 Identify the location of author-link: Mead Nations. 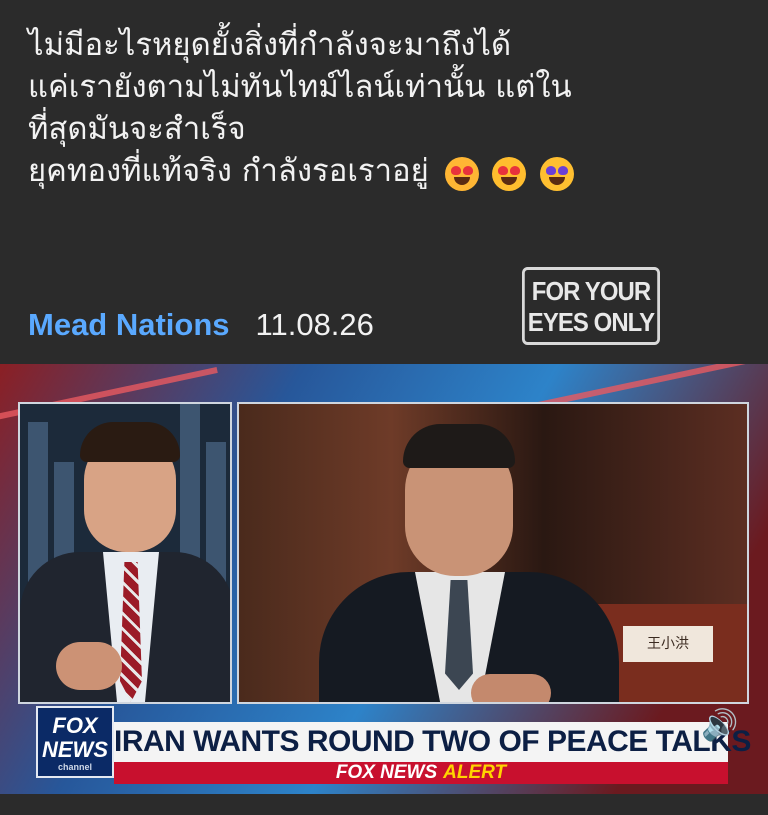
(129, 325).